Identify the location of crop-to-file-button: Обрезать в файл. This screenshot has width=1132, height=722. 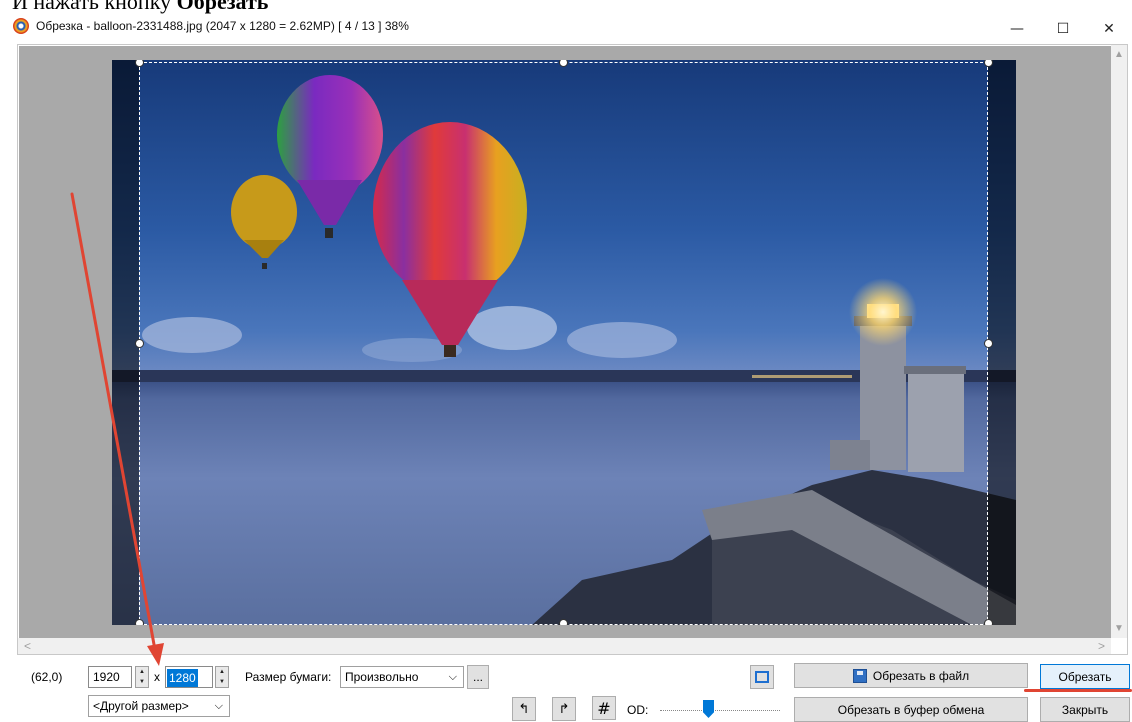
(911, 675).